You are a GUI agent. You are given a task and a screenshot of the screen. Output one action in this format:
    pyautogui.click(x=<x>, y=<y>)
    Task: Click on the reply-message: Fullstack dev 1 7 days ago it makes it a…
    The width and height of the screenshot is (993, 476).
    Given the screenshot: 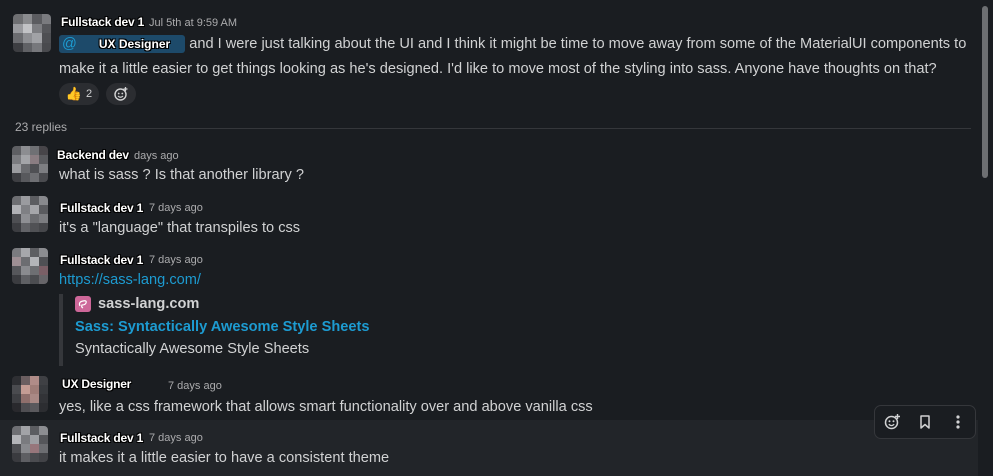 What is the action you would take?
    pyautogui.click(x=490, y=449)
    